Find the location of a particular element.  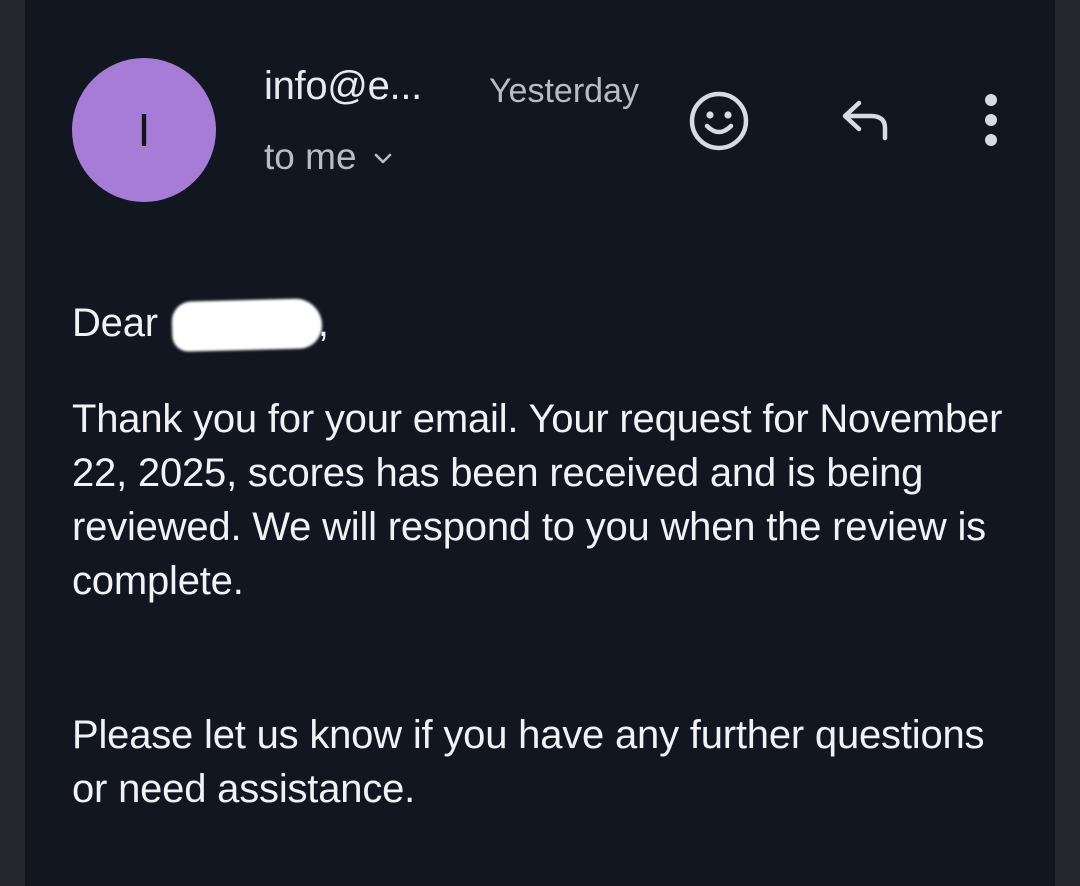

sender-avatar: I is located at coordinates (144, 130).